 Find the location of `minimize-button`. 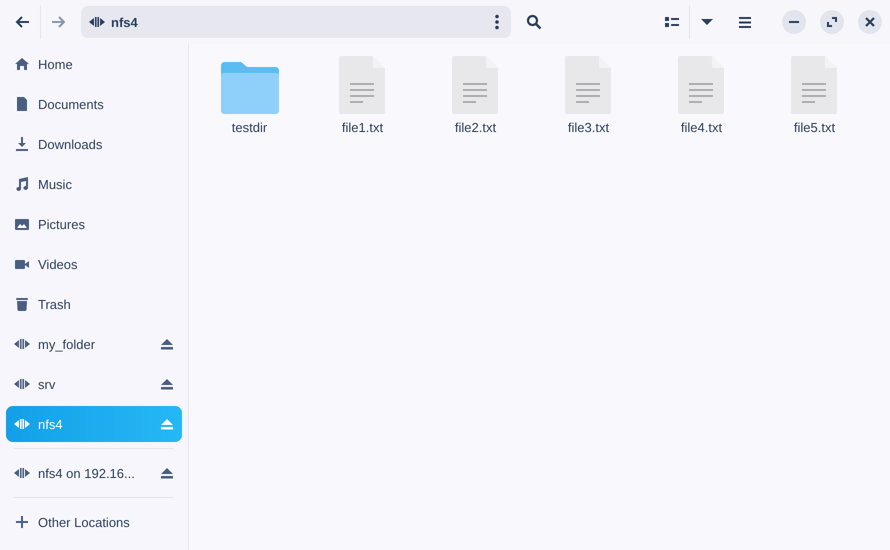

minimize-button is located at coordinates (794, 22).